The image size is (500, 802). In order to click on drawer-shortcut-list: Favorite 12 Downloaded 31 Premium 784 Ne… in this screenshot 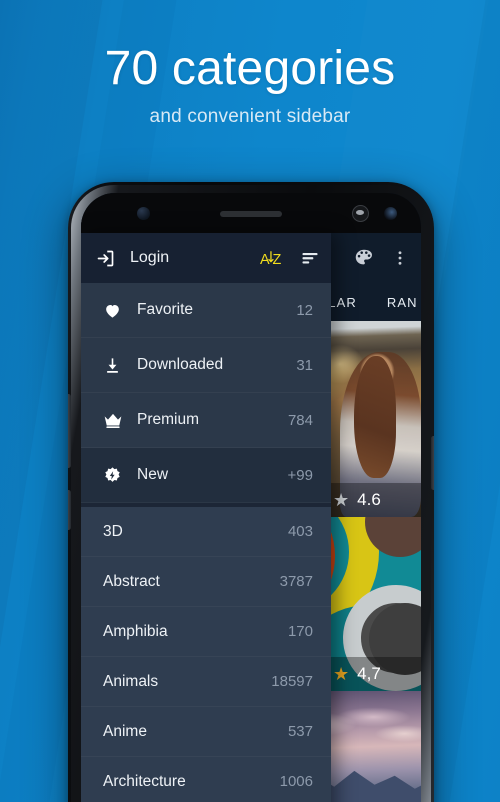, I will do `click(206, 393)`.